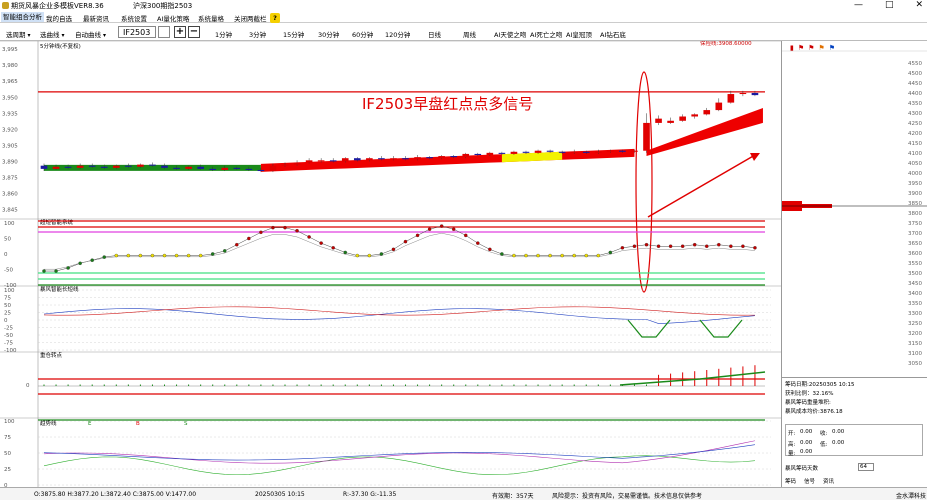 The height and width of the screenshot is (500, 927). Describe the element at coordinates (915, 64) in the screenshot. I see `side-tick-label: 4550` at that location.